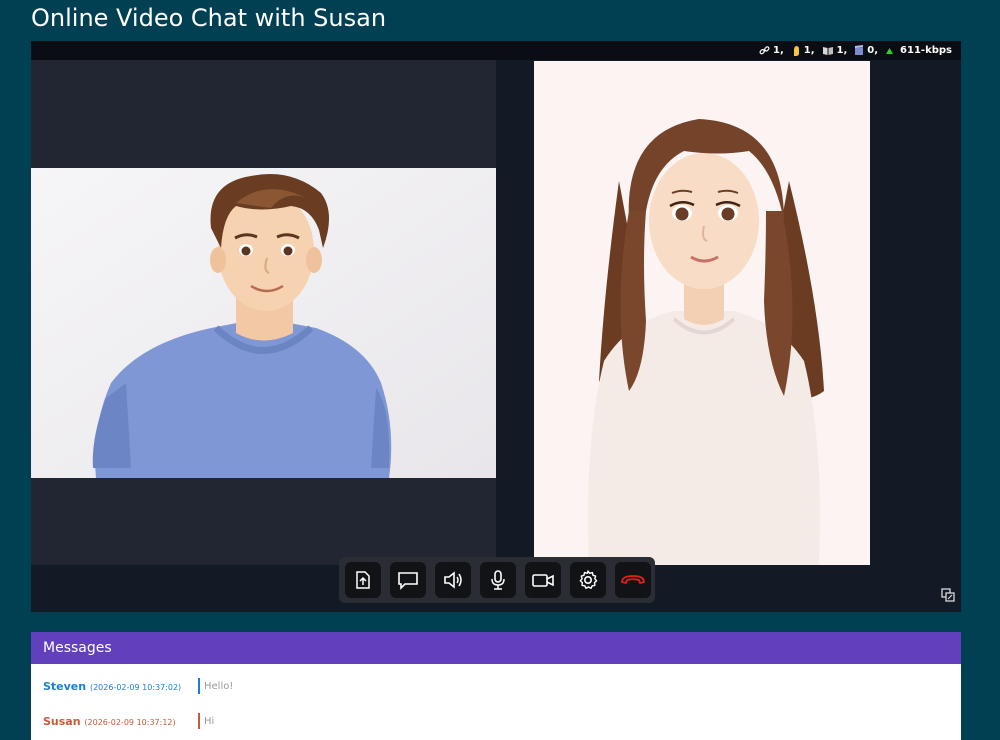 This screenshot has height=740, width=1000. What do you see at coordinates (890, 50) in the screenshot?
I see `up-arrow-icon` at bounding box center [890, 50].